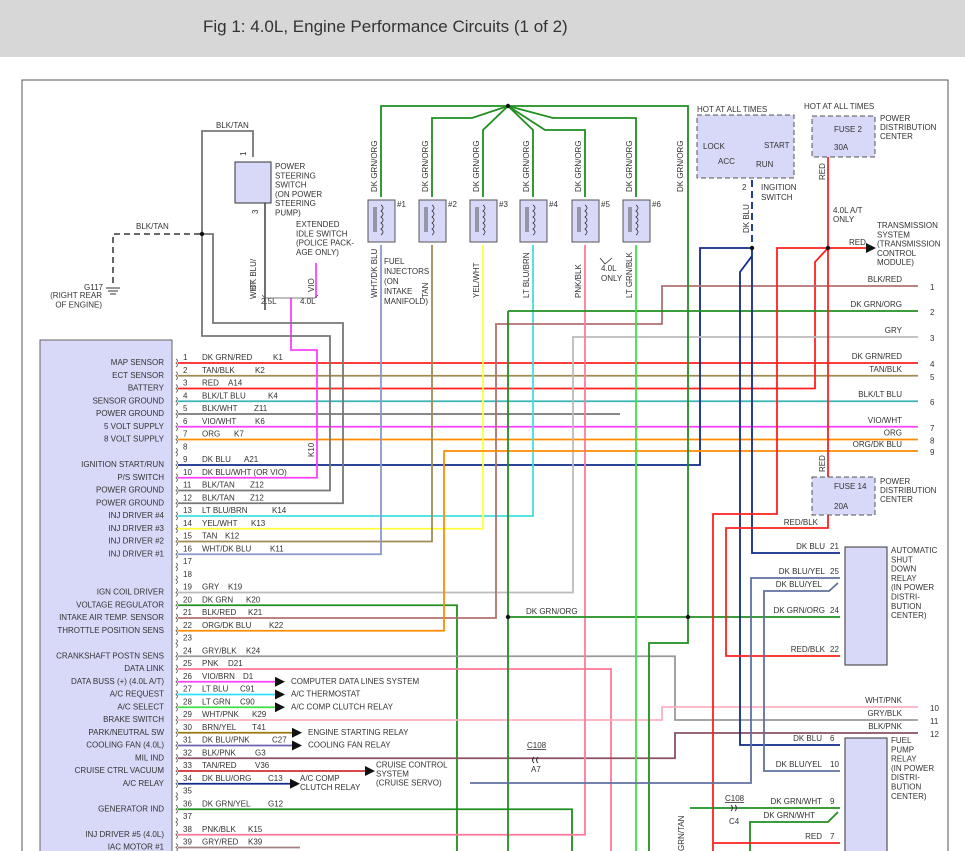 Image resolution: width=965 pixels, height=851 pixels. I want to click on label: CRUISE CONTROL, so click(412, 764).